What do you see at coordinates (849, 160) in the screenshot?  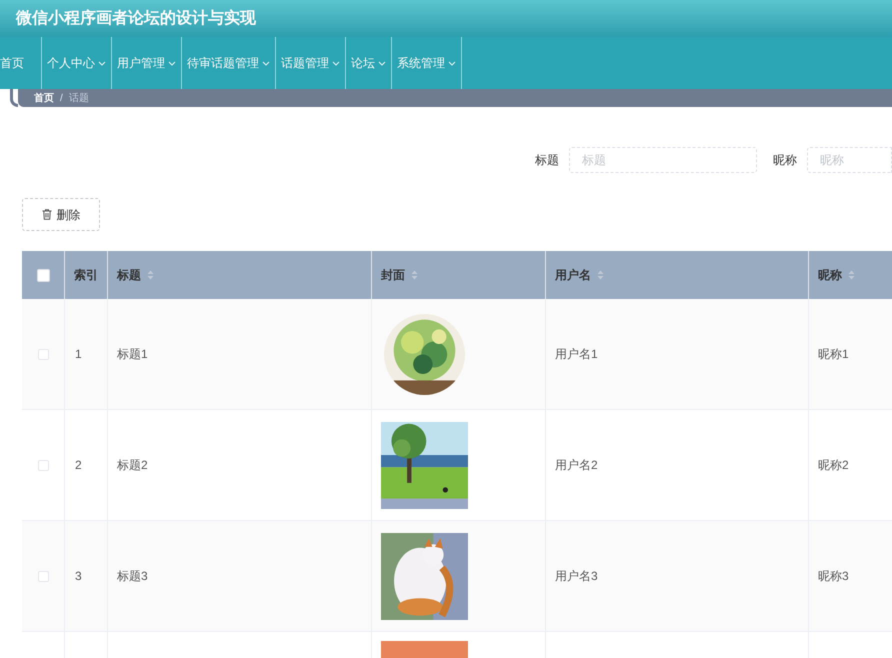 I see `search-field: 昵称` at bounding box center [849, 160].